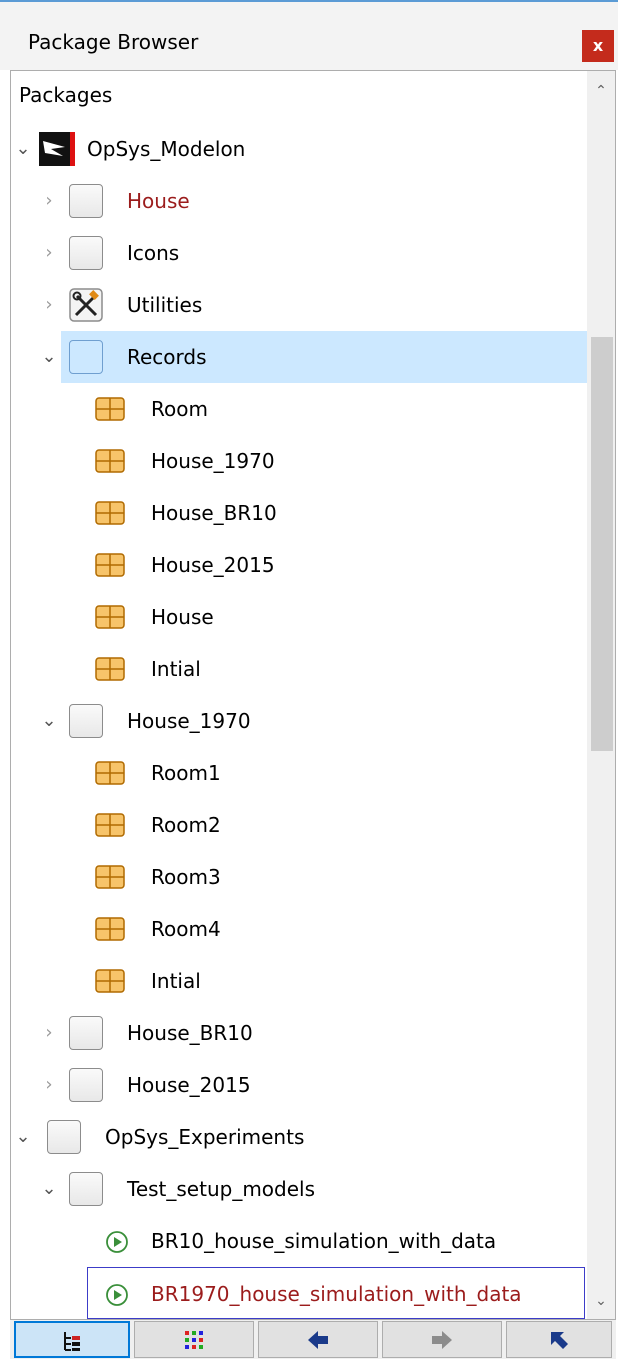  What do you see at coordinates (602, 544) in the screenshot?
I see `scrollbar-thumb` at bounding box center [602, 544].